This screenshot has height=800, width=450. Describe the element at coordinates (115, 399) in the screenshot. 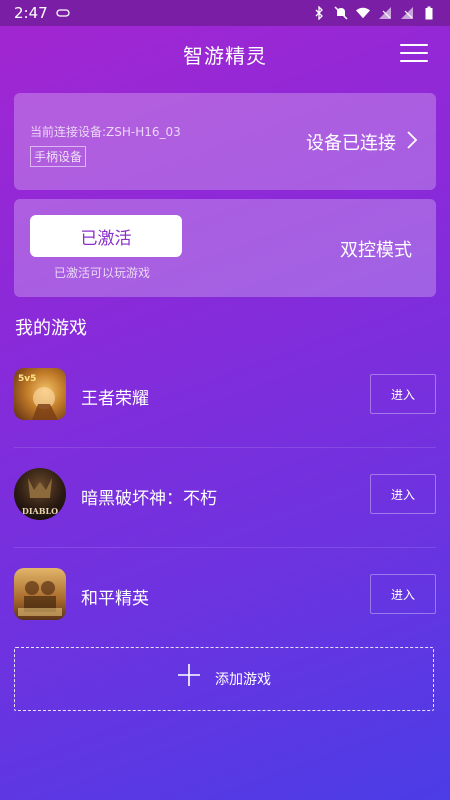

I see `game-name: 王者荣耀` at that location.